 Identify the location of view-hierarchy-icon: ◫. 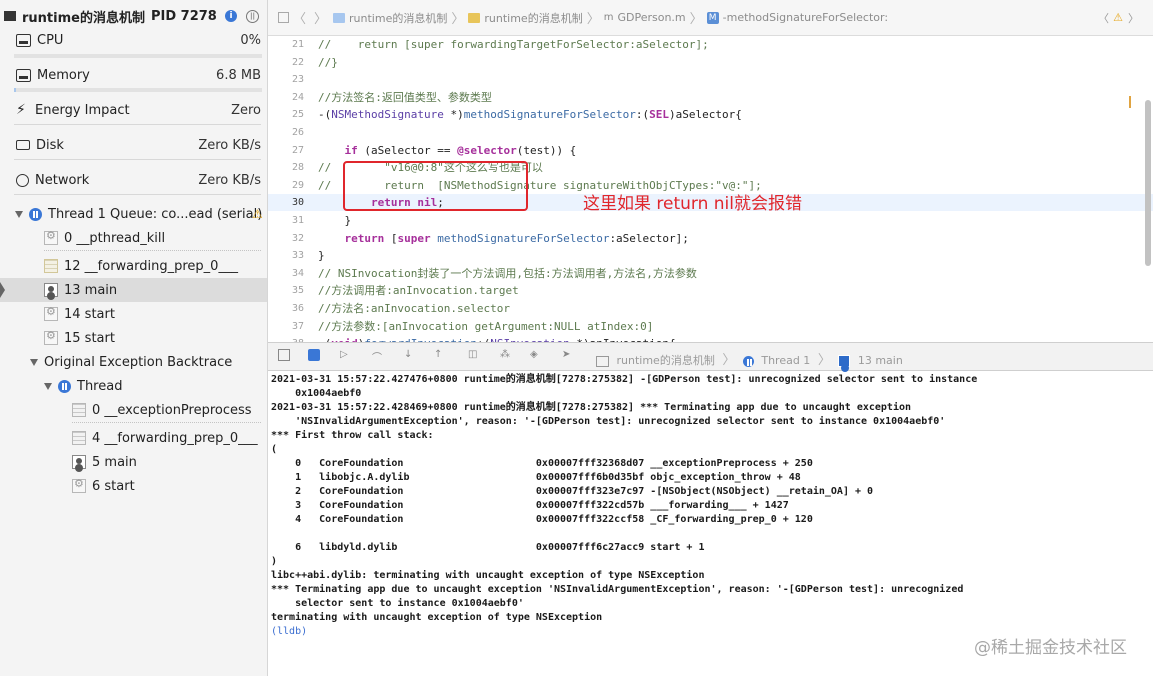
(474, 355).